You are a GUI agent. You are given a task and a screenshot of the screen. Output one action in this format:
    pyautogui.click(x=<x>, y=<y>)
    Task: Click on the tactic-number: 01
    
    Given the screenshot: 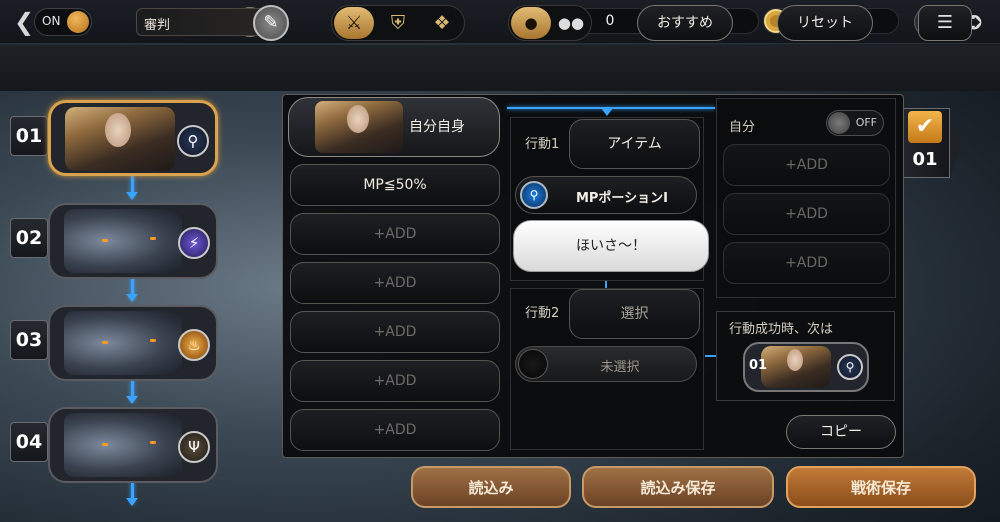 What is the action you would take?
    pyautogui.click(x=29, y=136)
    